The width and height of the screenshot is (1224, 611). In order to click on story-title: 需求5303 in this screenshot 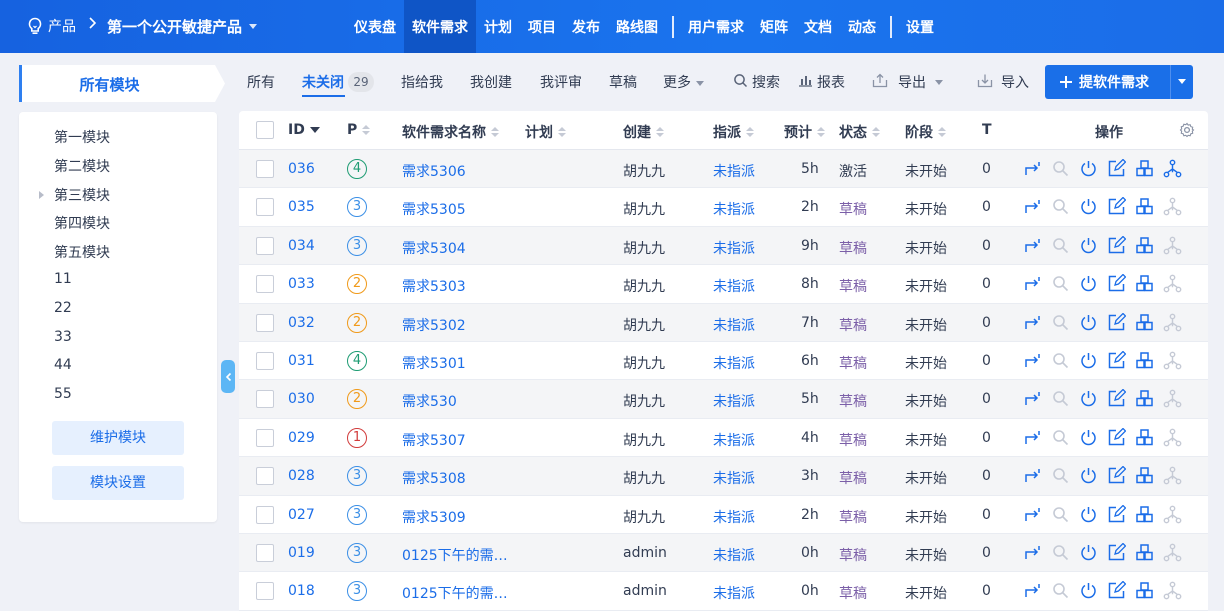, I will do `click(434, 286)`.